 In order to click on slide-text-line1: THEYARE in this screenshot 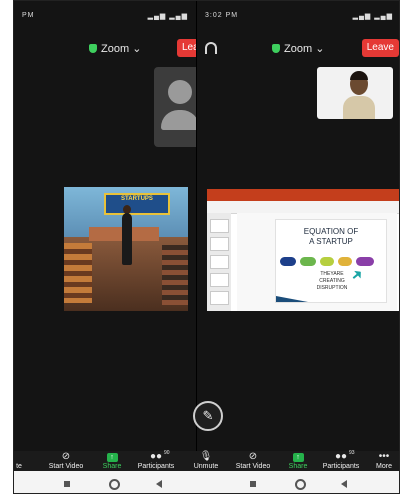, I will do `click(332, 274)`.